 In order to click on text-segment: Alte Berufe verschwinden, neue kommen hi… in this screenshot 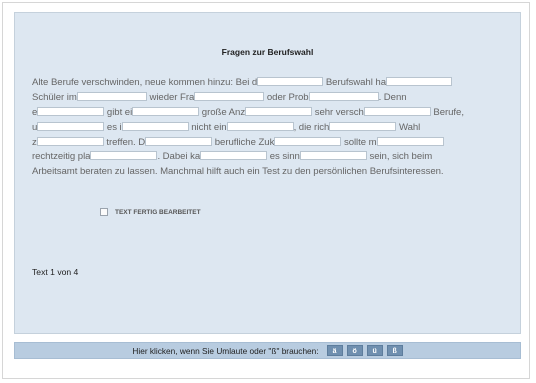, I will do `click(145, 82)`.